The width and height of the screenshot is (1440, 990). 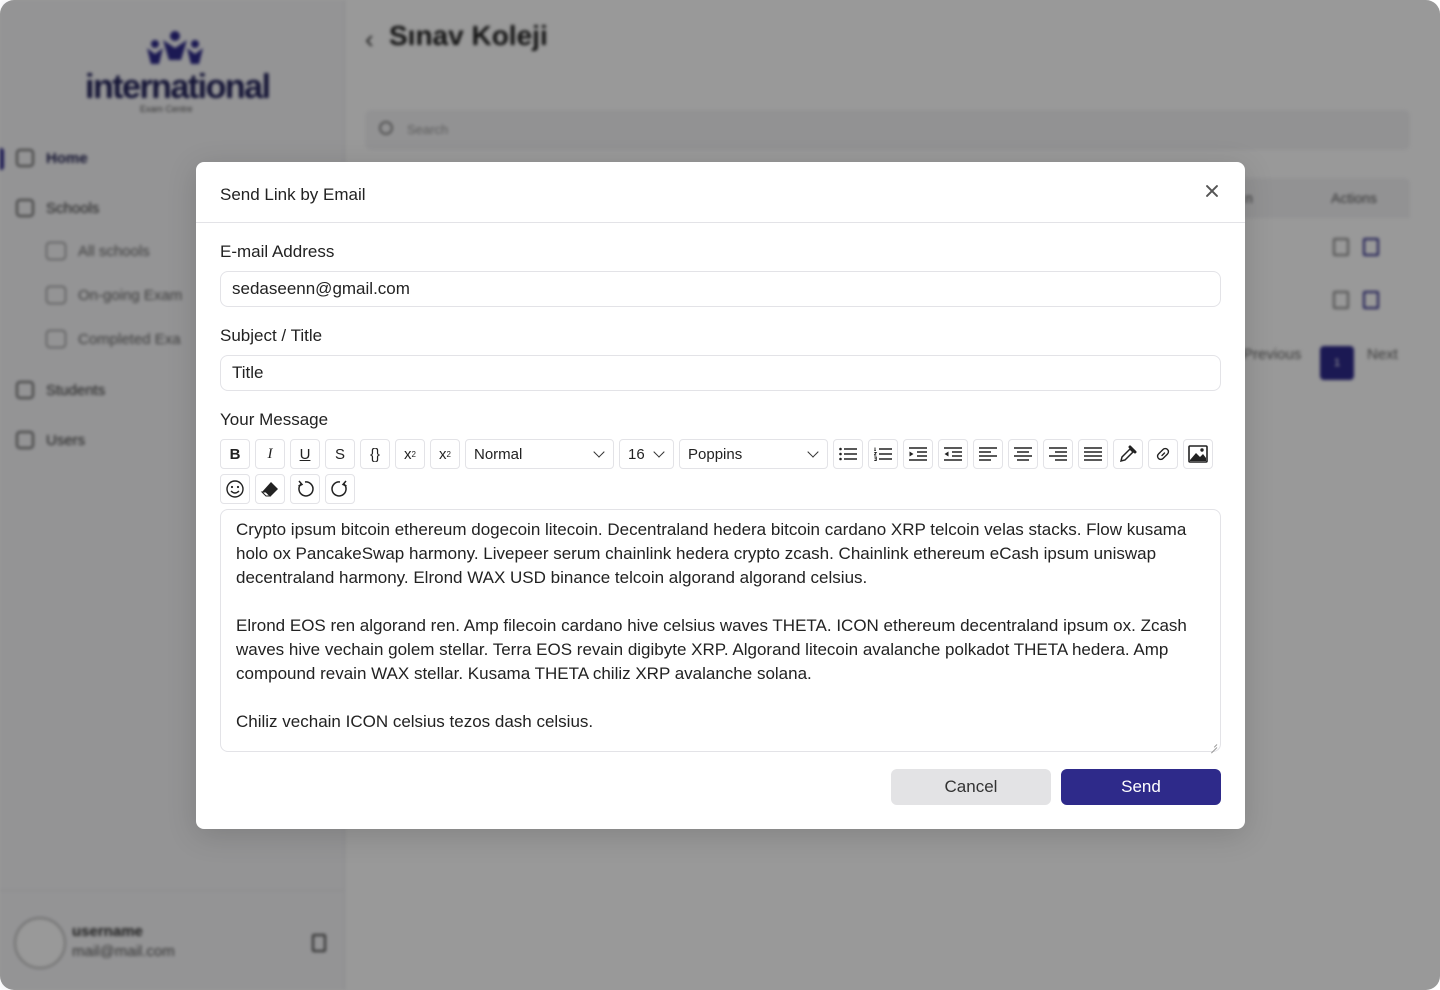 What do you see at coordinates (293, 194) in the screenshot?
I see `modal-title: Send Link by Email` at bounding box center [293, 194].